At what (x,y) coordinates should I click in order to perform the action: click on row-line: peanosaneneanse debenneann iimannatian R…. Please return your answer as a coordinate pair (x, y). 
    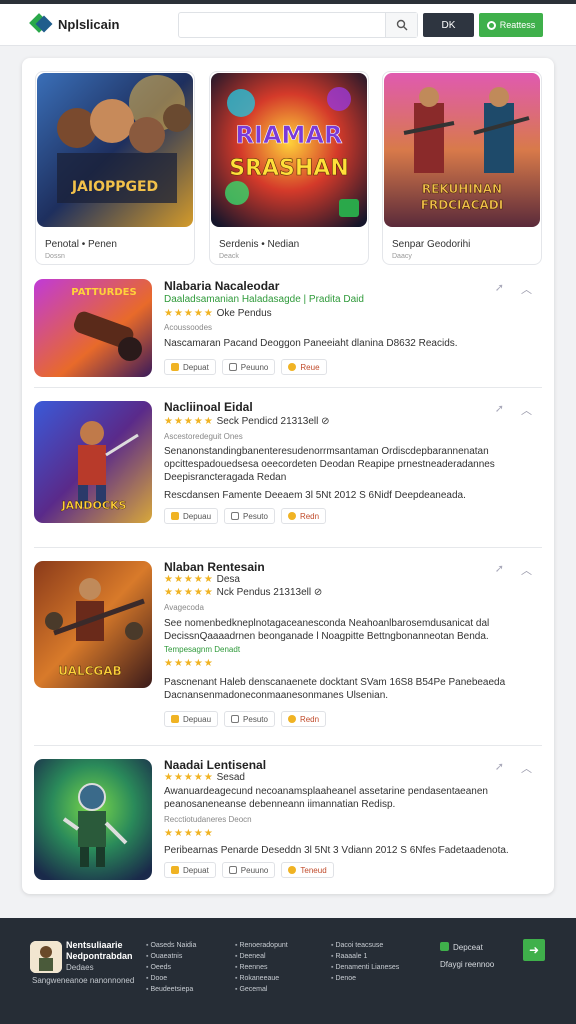
    Looking at the image, I should click on (280, 804).